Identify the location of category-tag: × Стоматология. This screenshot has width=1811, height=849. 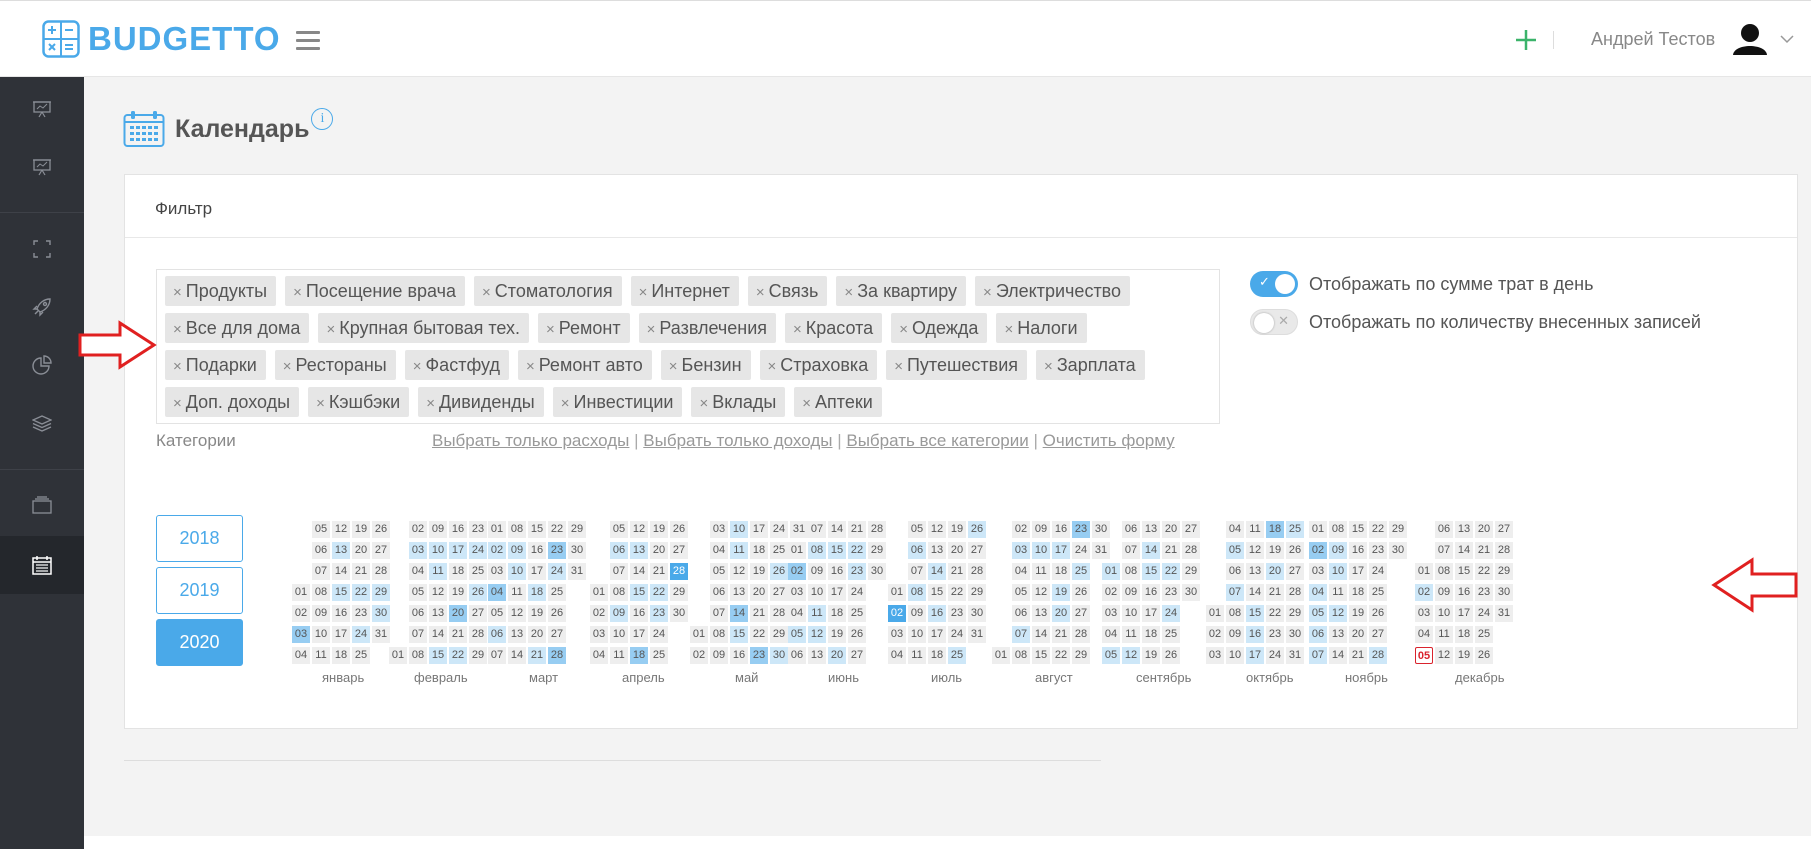
(548, 291).